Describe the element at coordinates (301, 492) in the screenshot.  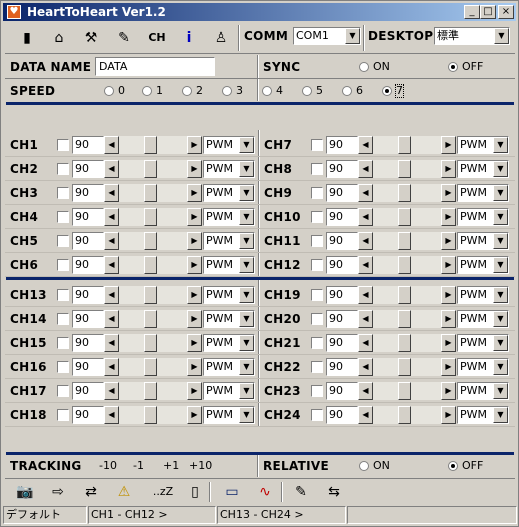
I see `edit-icon: ✎` at that location.